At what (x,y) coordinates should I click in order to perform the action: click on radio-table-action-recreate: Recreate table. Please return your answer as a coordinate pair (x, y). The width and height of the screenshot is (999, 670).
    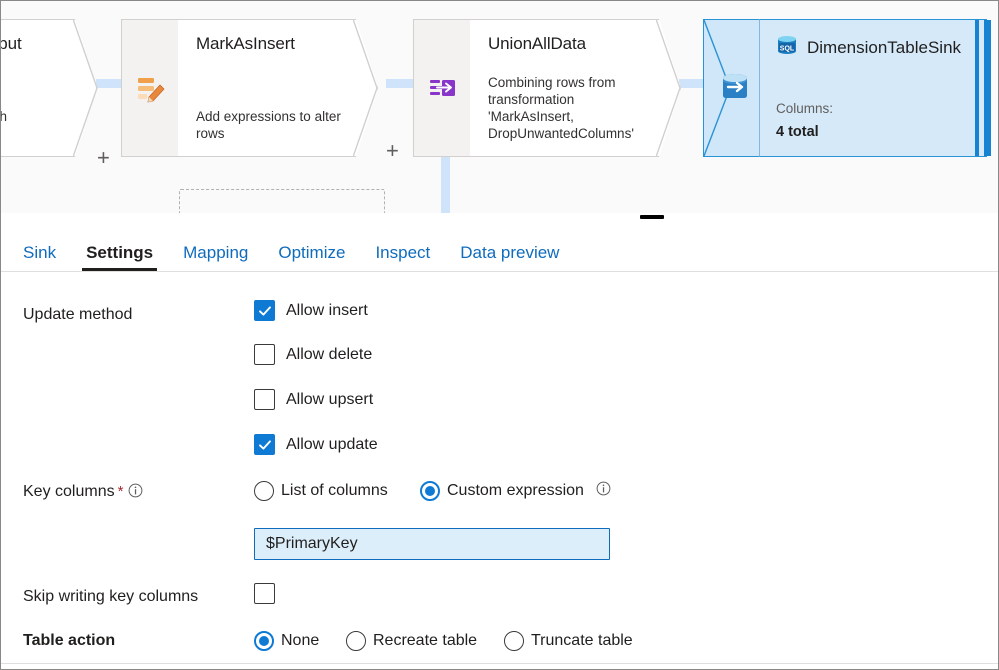
    Looking at the image, I should click on (411, 641).